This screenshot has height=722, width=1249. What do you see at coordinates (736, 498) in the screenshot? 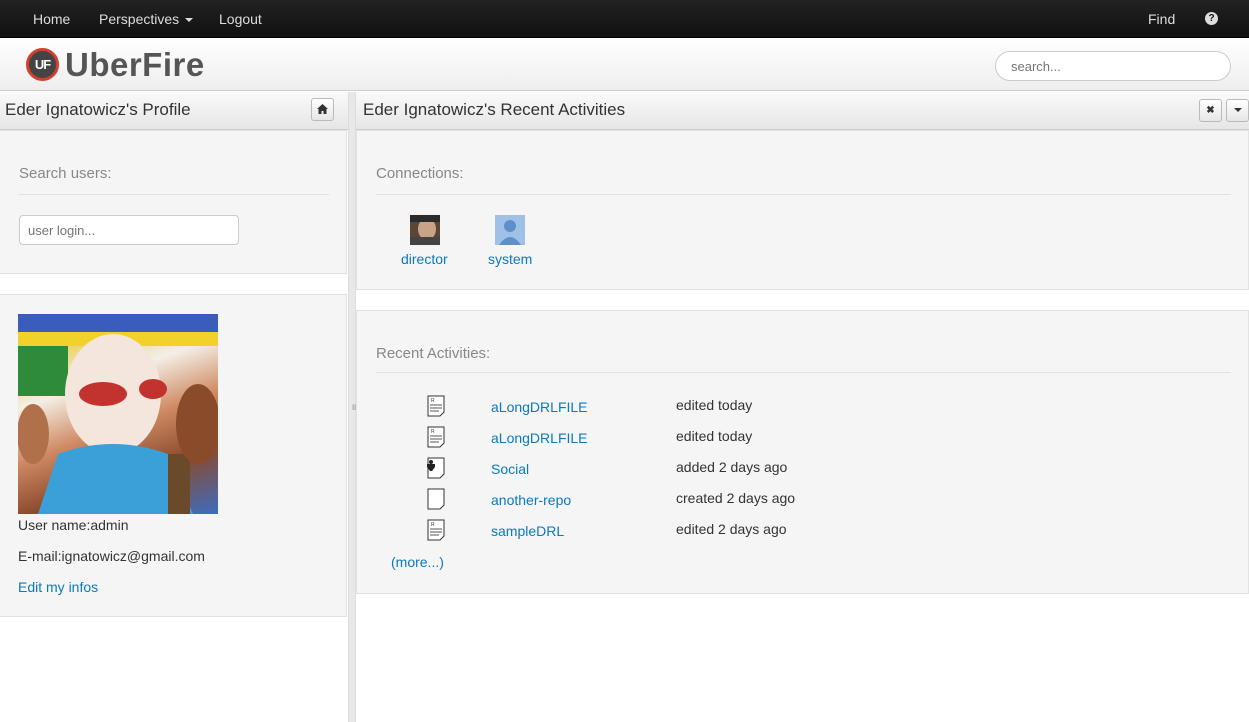
I see `activity-action-text: created 2 days ago` at bounding box center [736, 498].